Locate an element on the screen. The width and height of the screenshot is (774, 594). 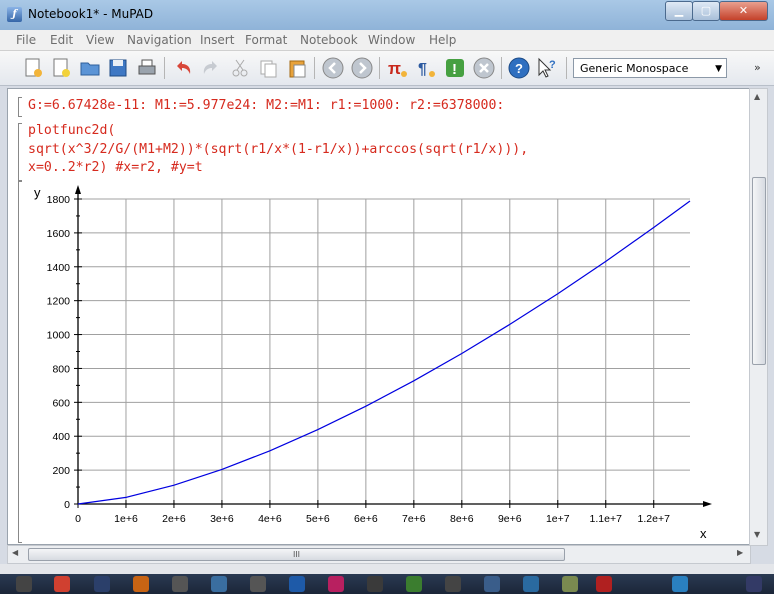
save-icon is located at coordinates (118, 68).